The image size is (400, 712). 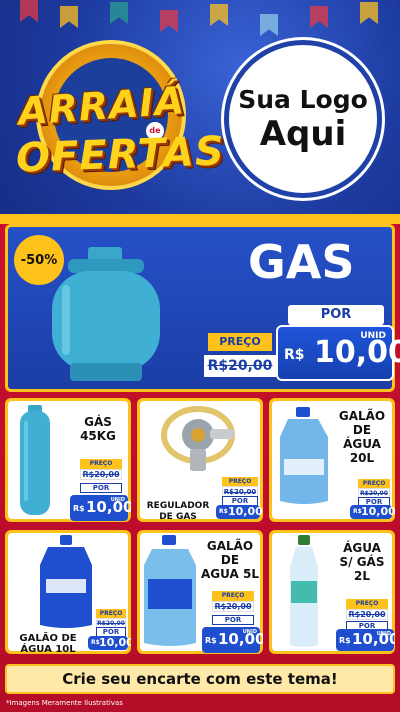 What do you see at coordinates (362, 576) in the screenshot?
I see `product-title-line3: 2L` at bounding box center [362, 576].